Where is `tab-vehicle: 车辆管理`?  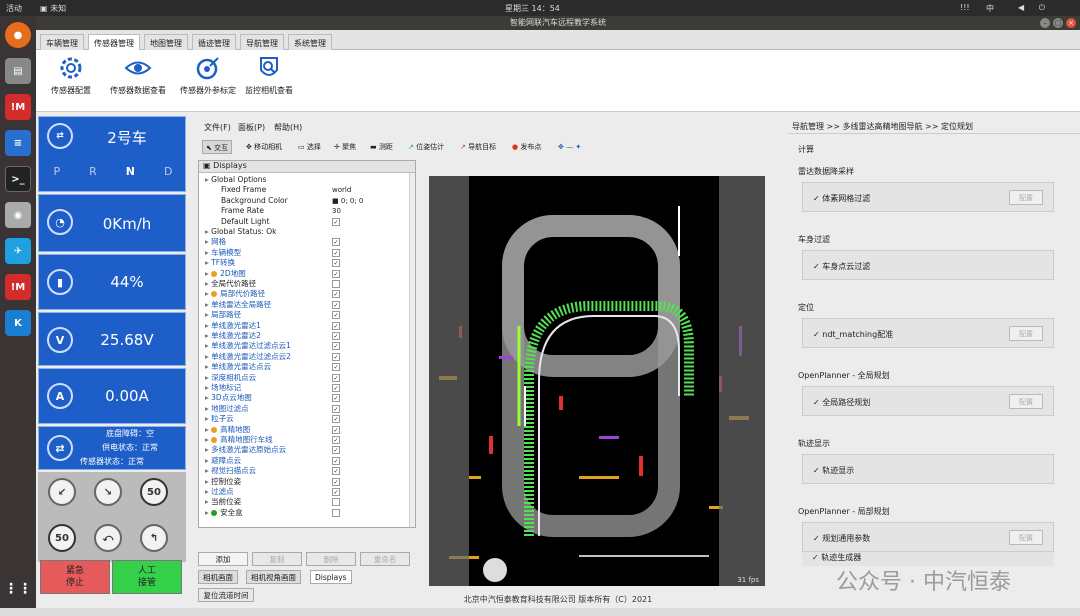 tab-vehicle: 车辆管理 is located at coordinates (62, 42).